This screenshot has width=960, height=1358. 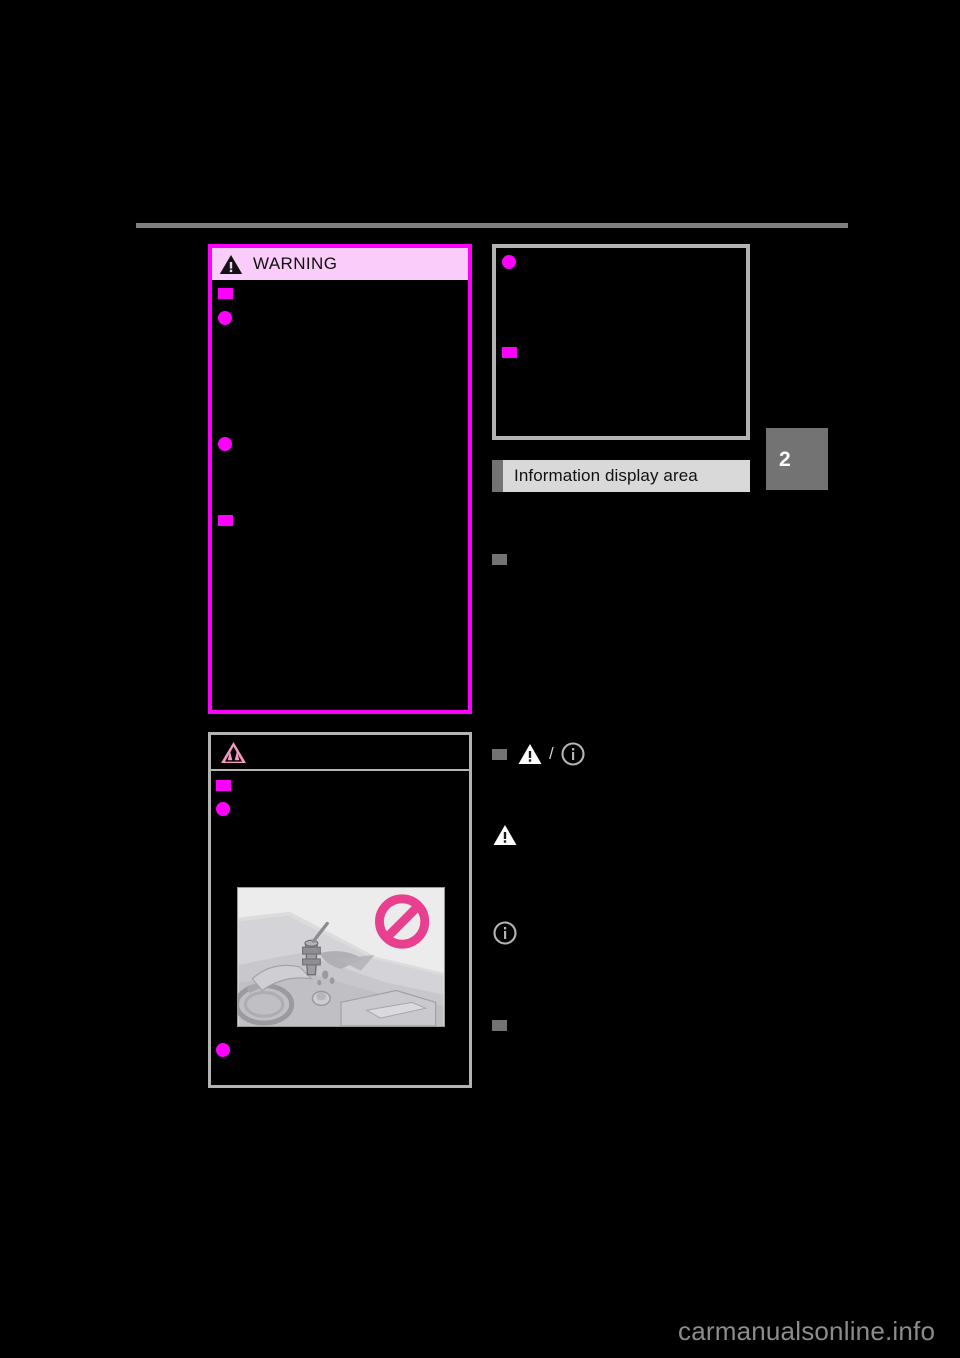 I want to click on spilled-drink-on-dashboard-illustration, so click(x=341, y=957).